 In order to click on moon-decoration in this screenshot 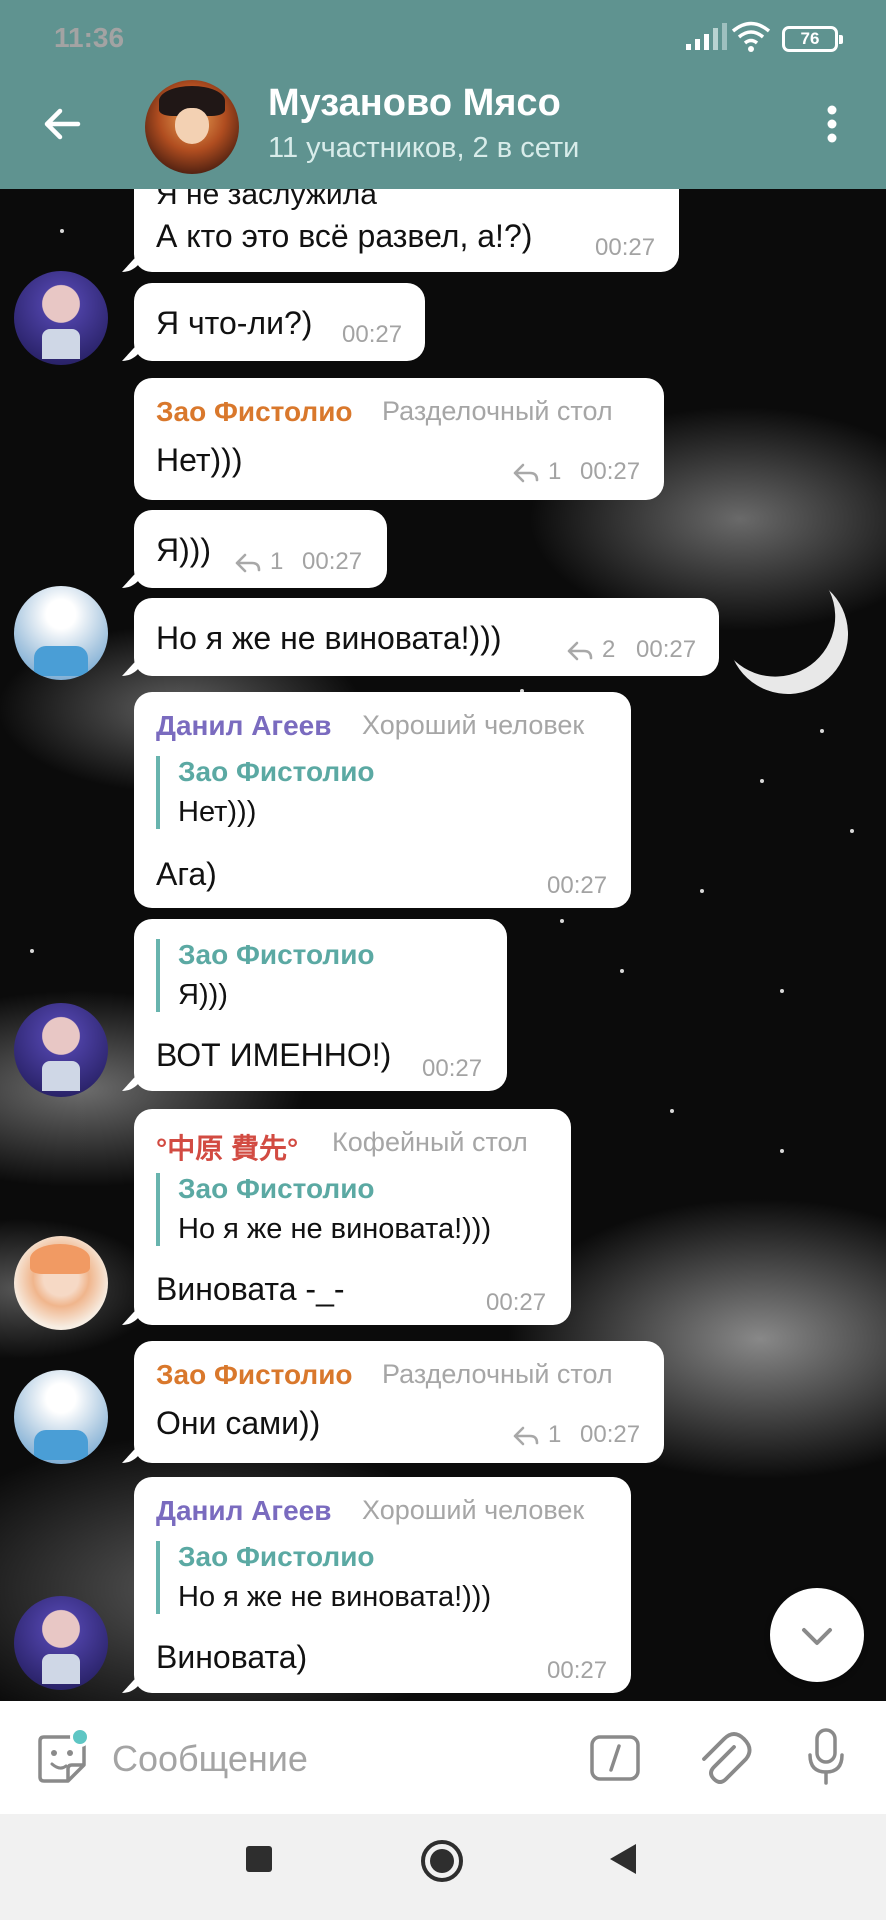, I will do `click(788, 634)`.